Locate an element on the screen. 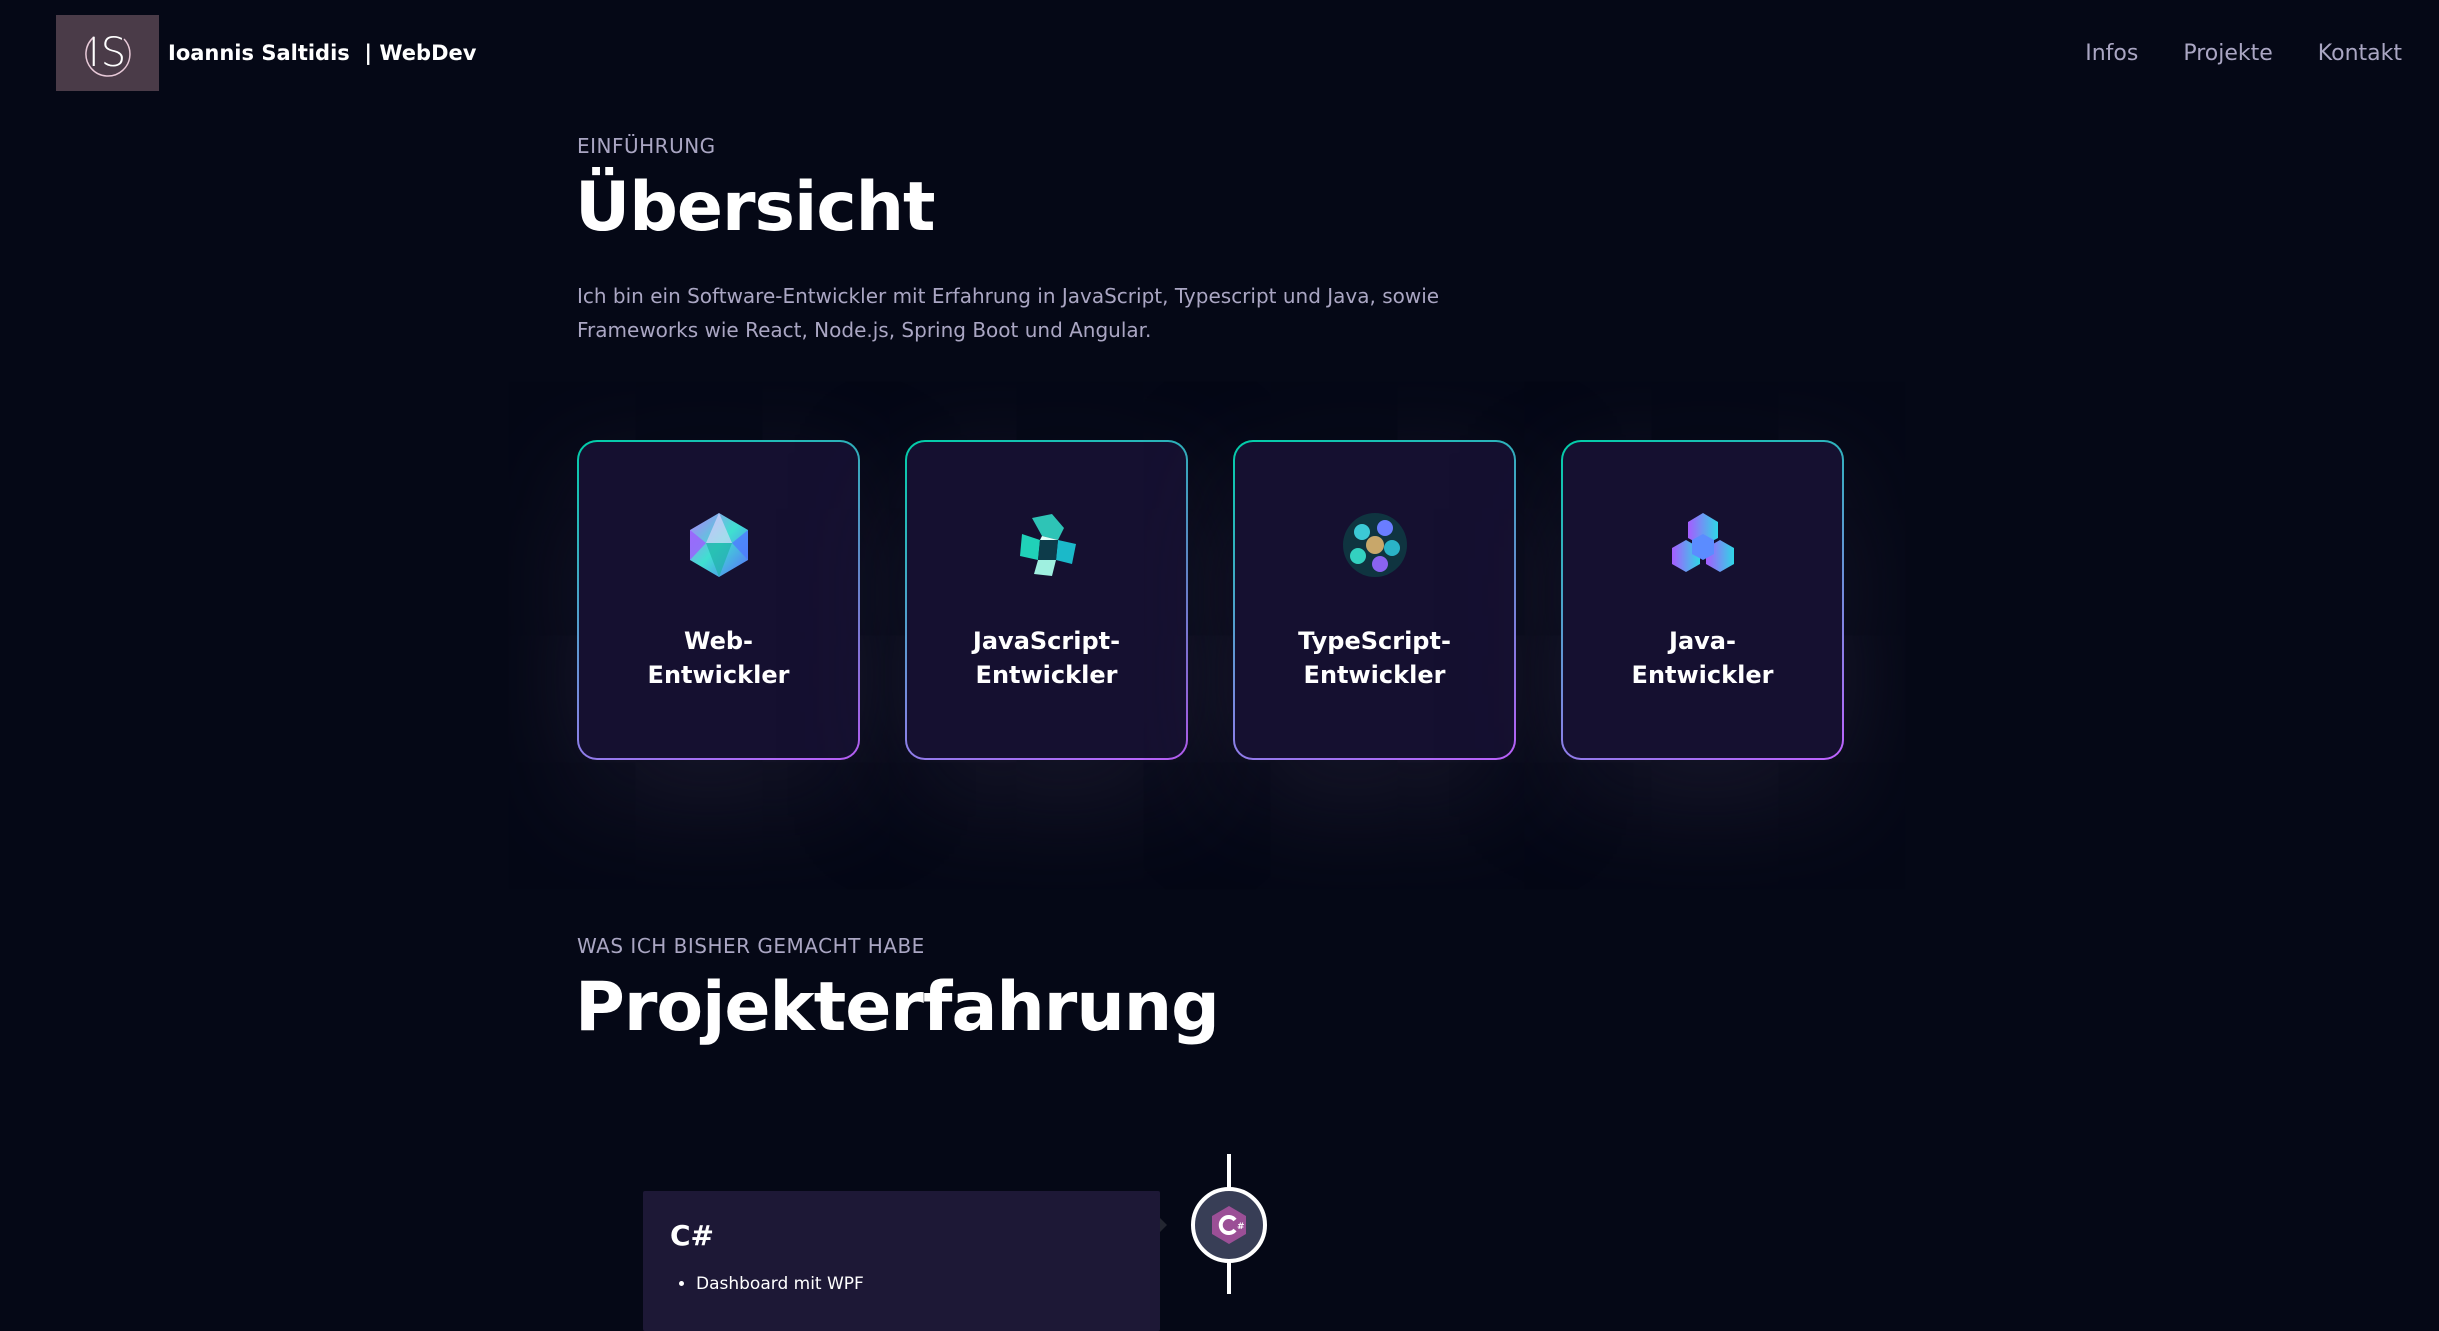  service-card-title: Web- Entwickler is located at coordinates (718, 658).